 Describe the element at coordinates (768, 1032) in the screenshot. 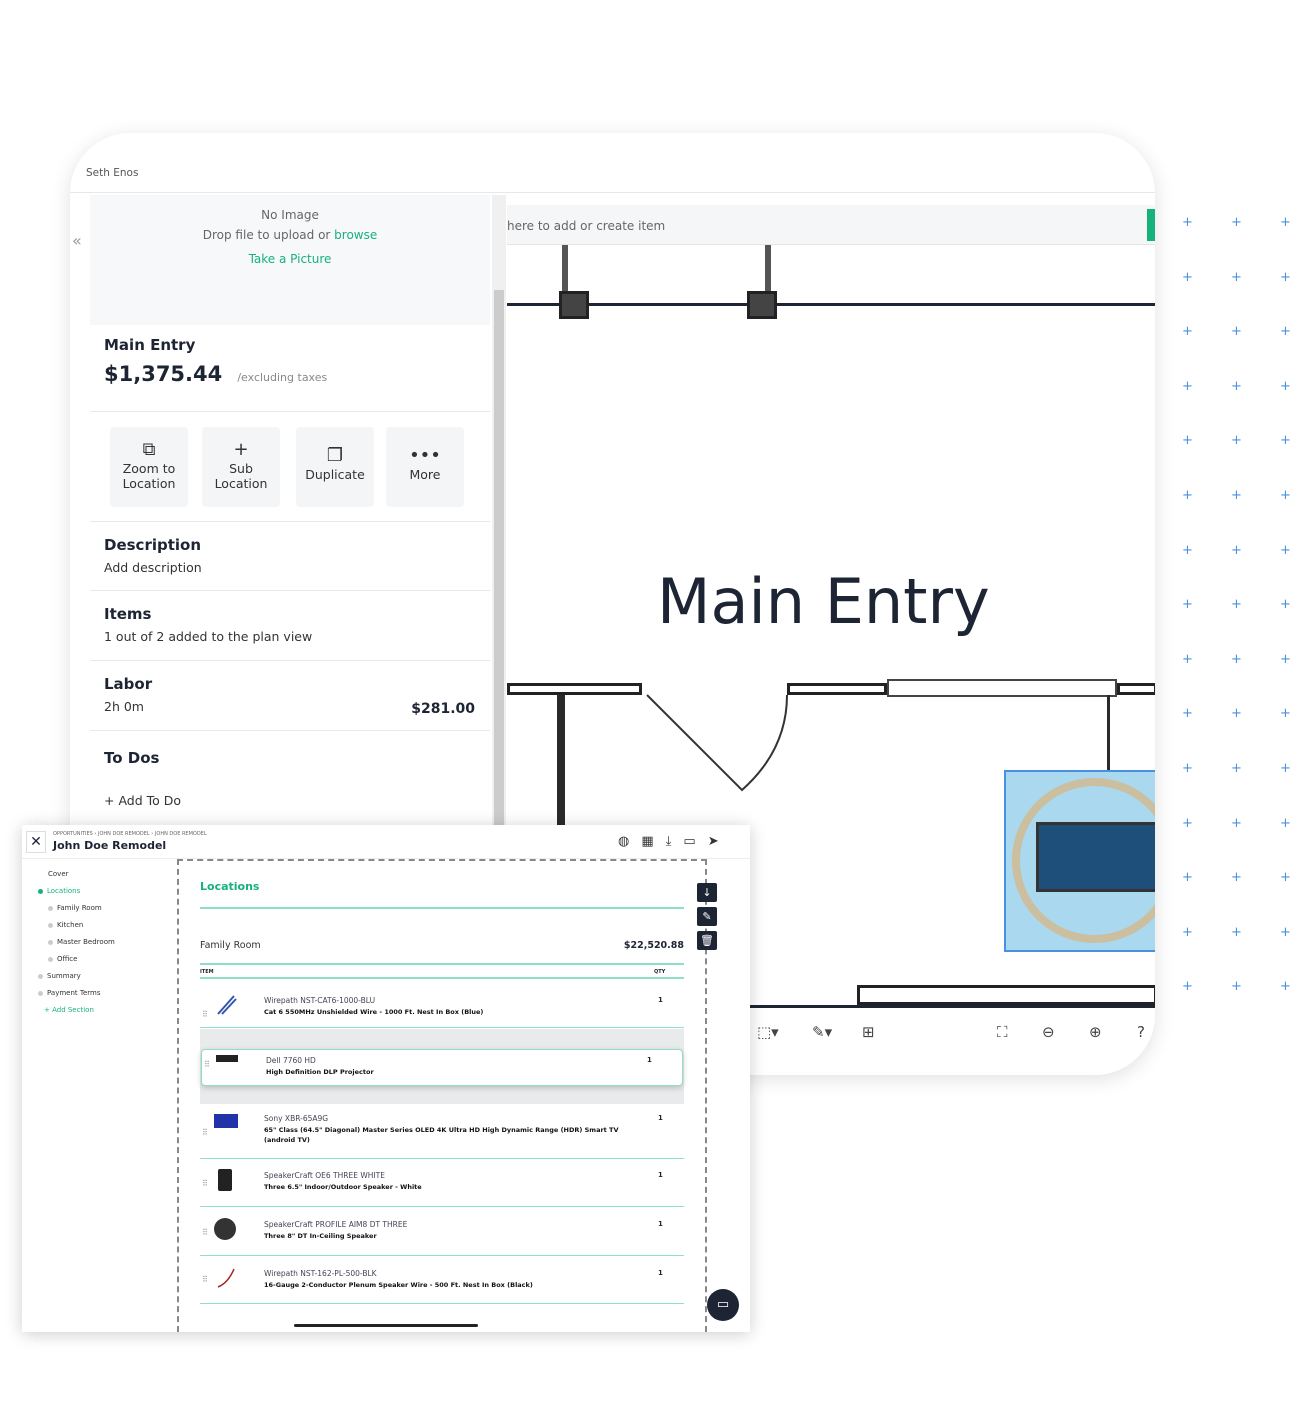

I see `select-tool-icon: ⬚▾` at that location.